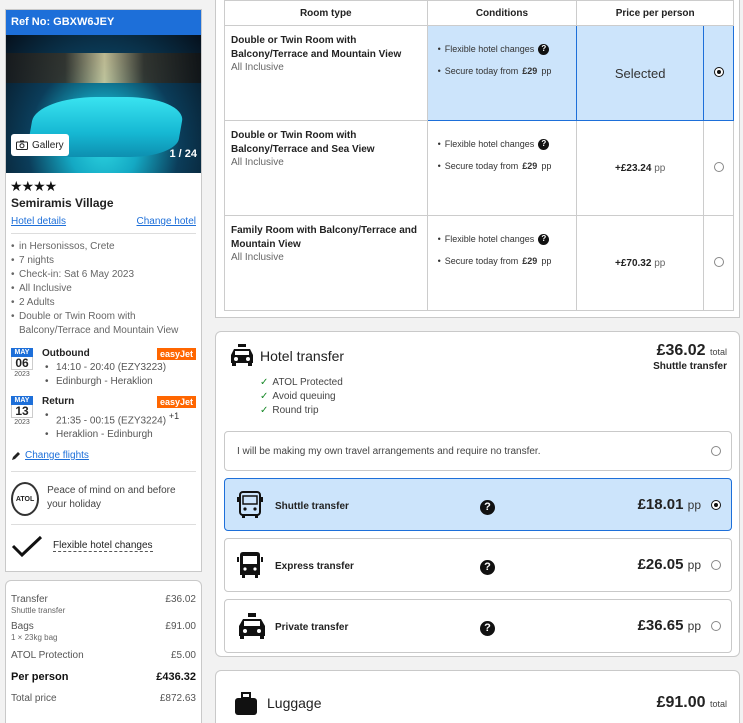 Image resolution: width=743 pixels, height=723 pixels. I want to click on luggage-section: Luggage £91.00 total, so click(477, 696).